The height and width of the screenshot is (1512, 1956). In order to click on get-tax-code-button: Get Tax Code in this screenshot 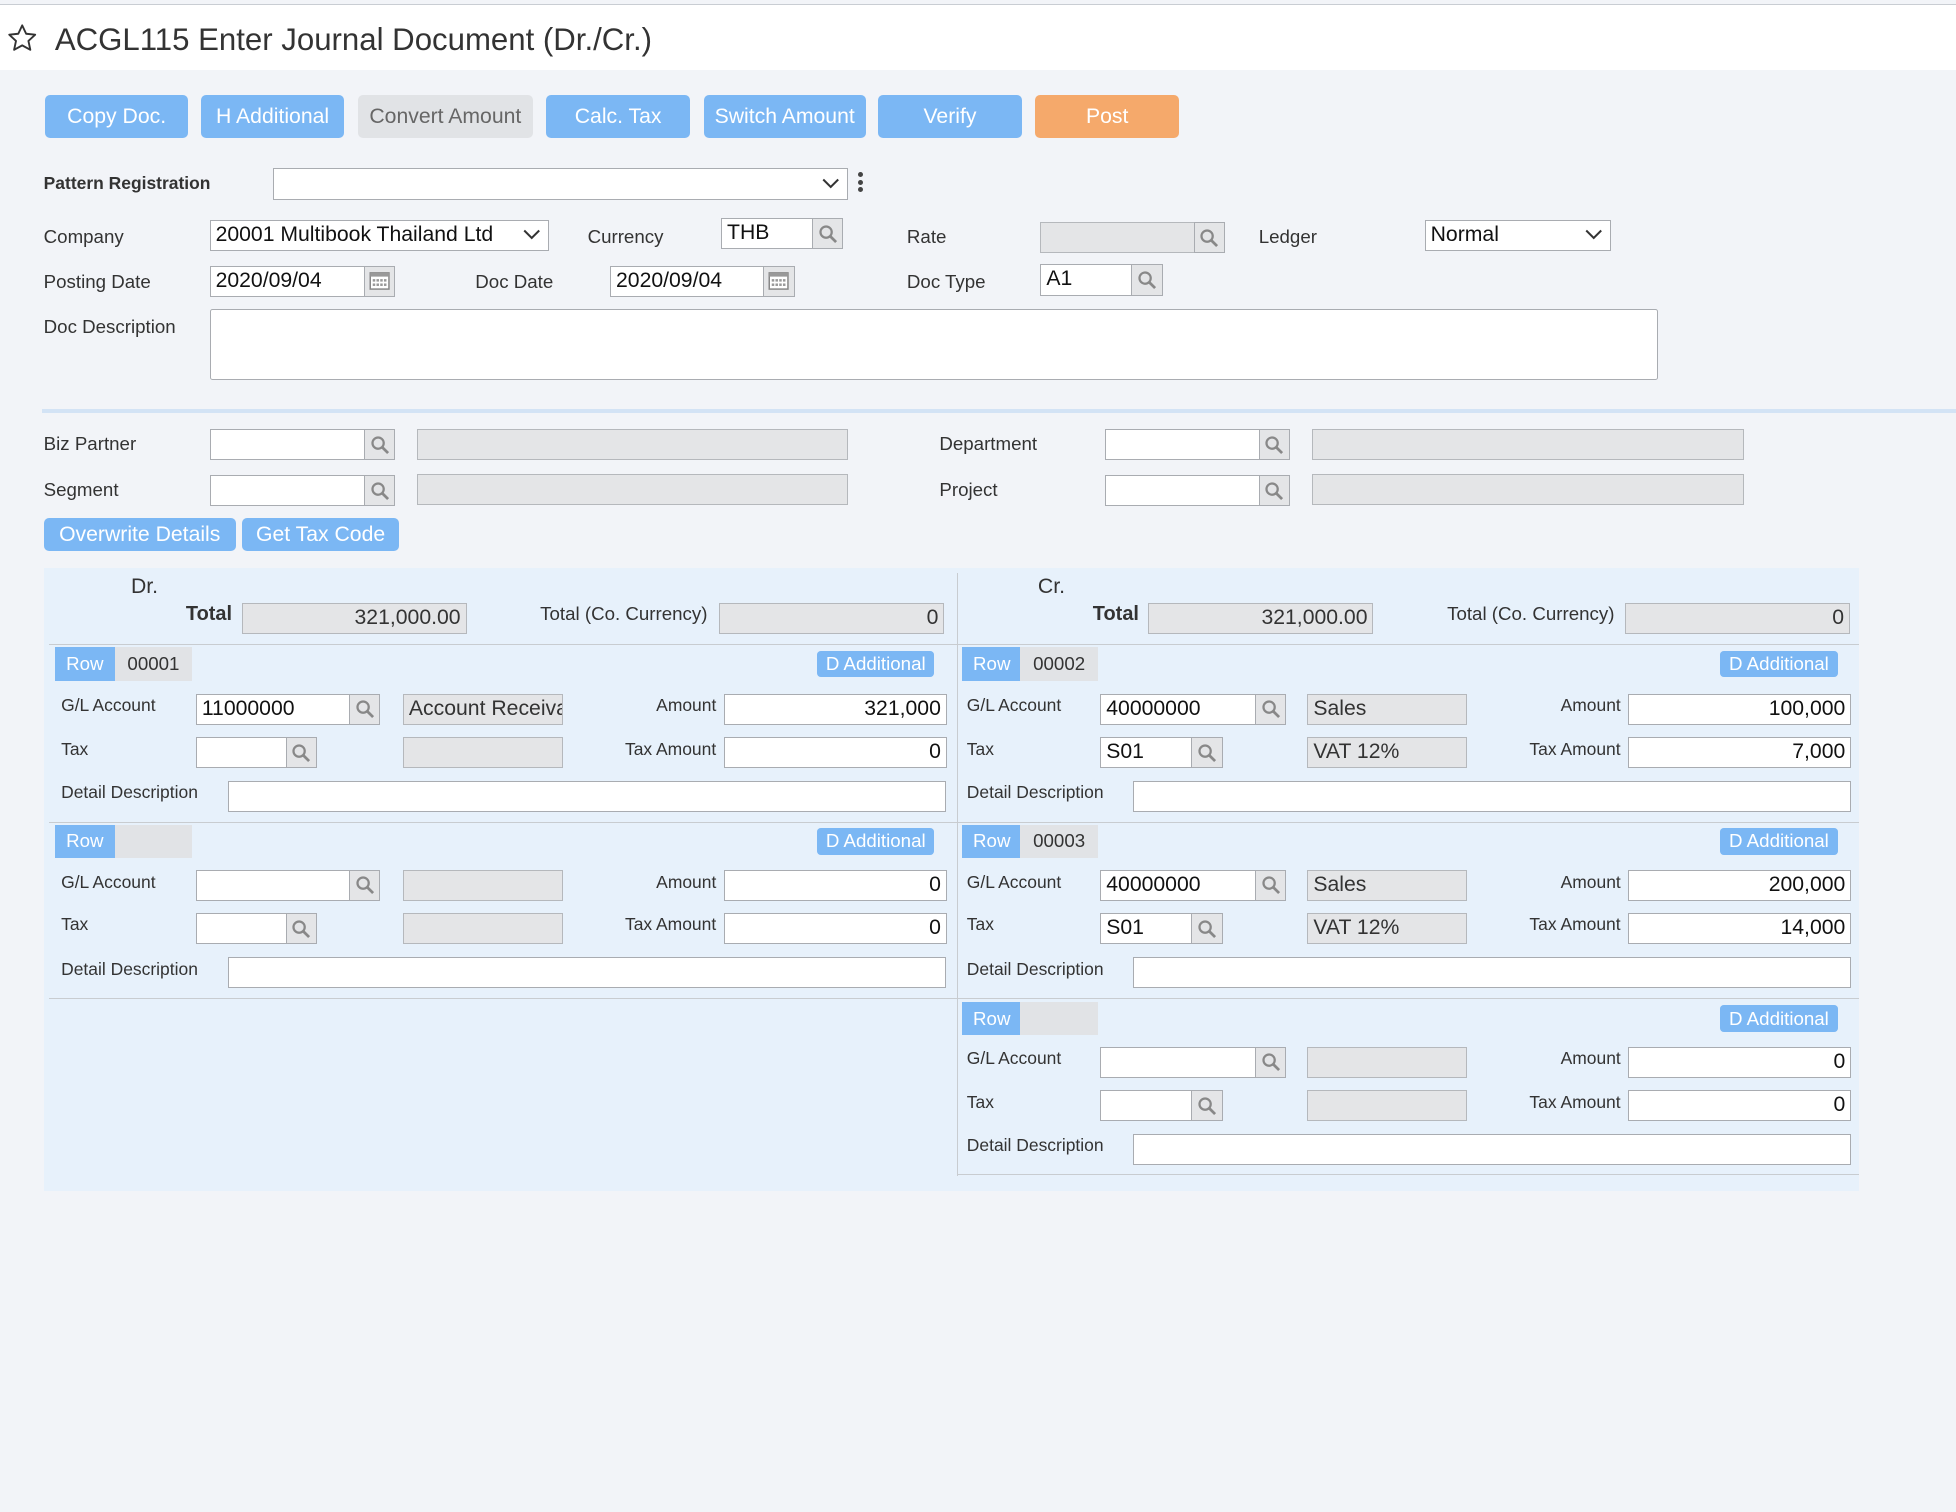, I will do `click(321, 534)`.